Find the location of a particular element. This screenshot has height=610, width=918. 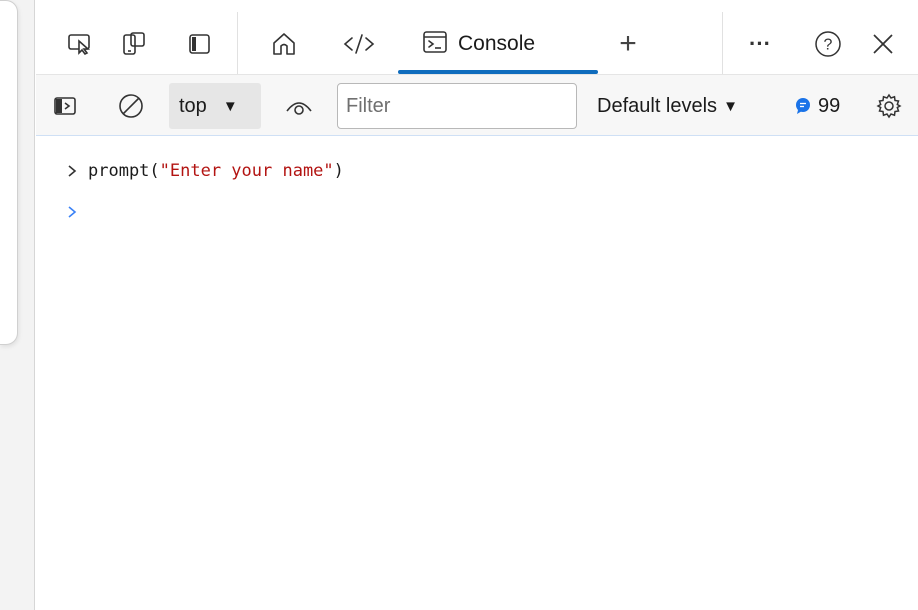

prompt-chevron-icon is located at coordinates (77, 212).